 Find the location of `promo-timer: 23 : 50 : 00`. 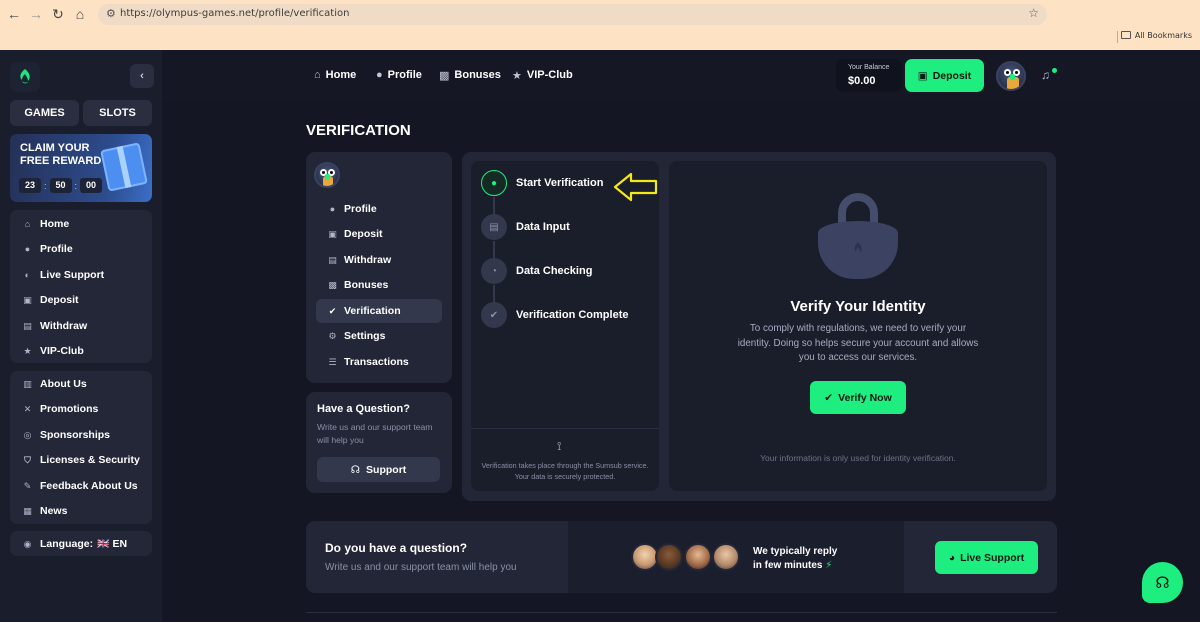

promo-timer: 23 : 50 : 00 is located at coordinates (61, 185).